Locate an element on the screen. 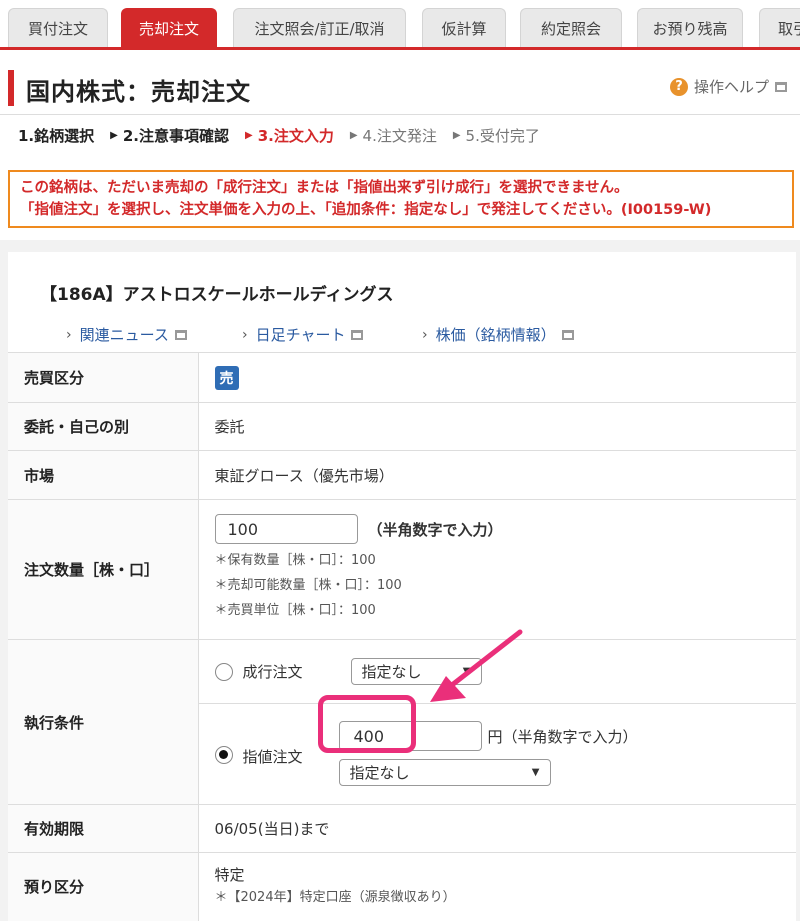 This screenshot has height=921, width=800. market-label: 市場 is located at coordinates (103, 475).